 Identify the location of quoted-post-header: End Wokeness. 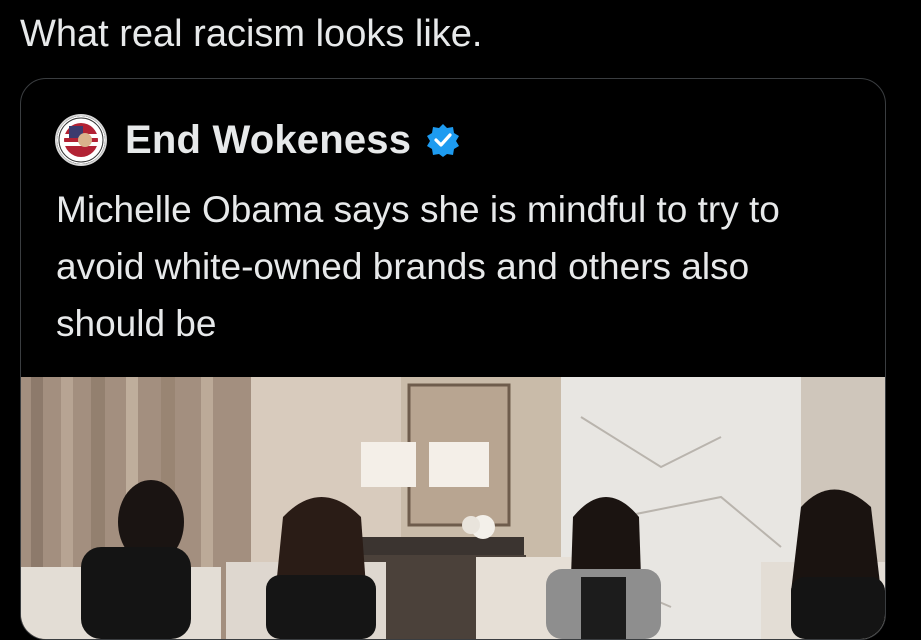
(258, 140).